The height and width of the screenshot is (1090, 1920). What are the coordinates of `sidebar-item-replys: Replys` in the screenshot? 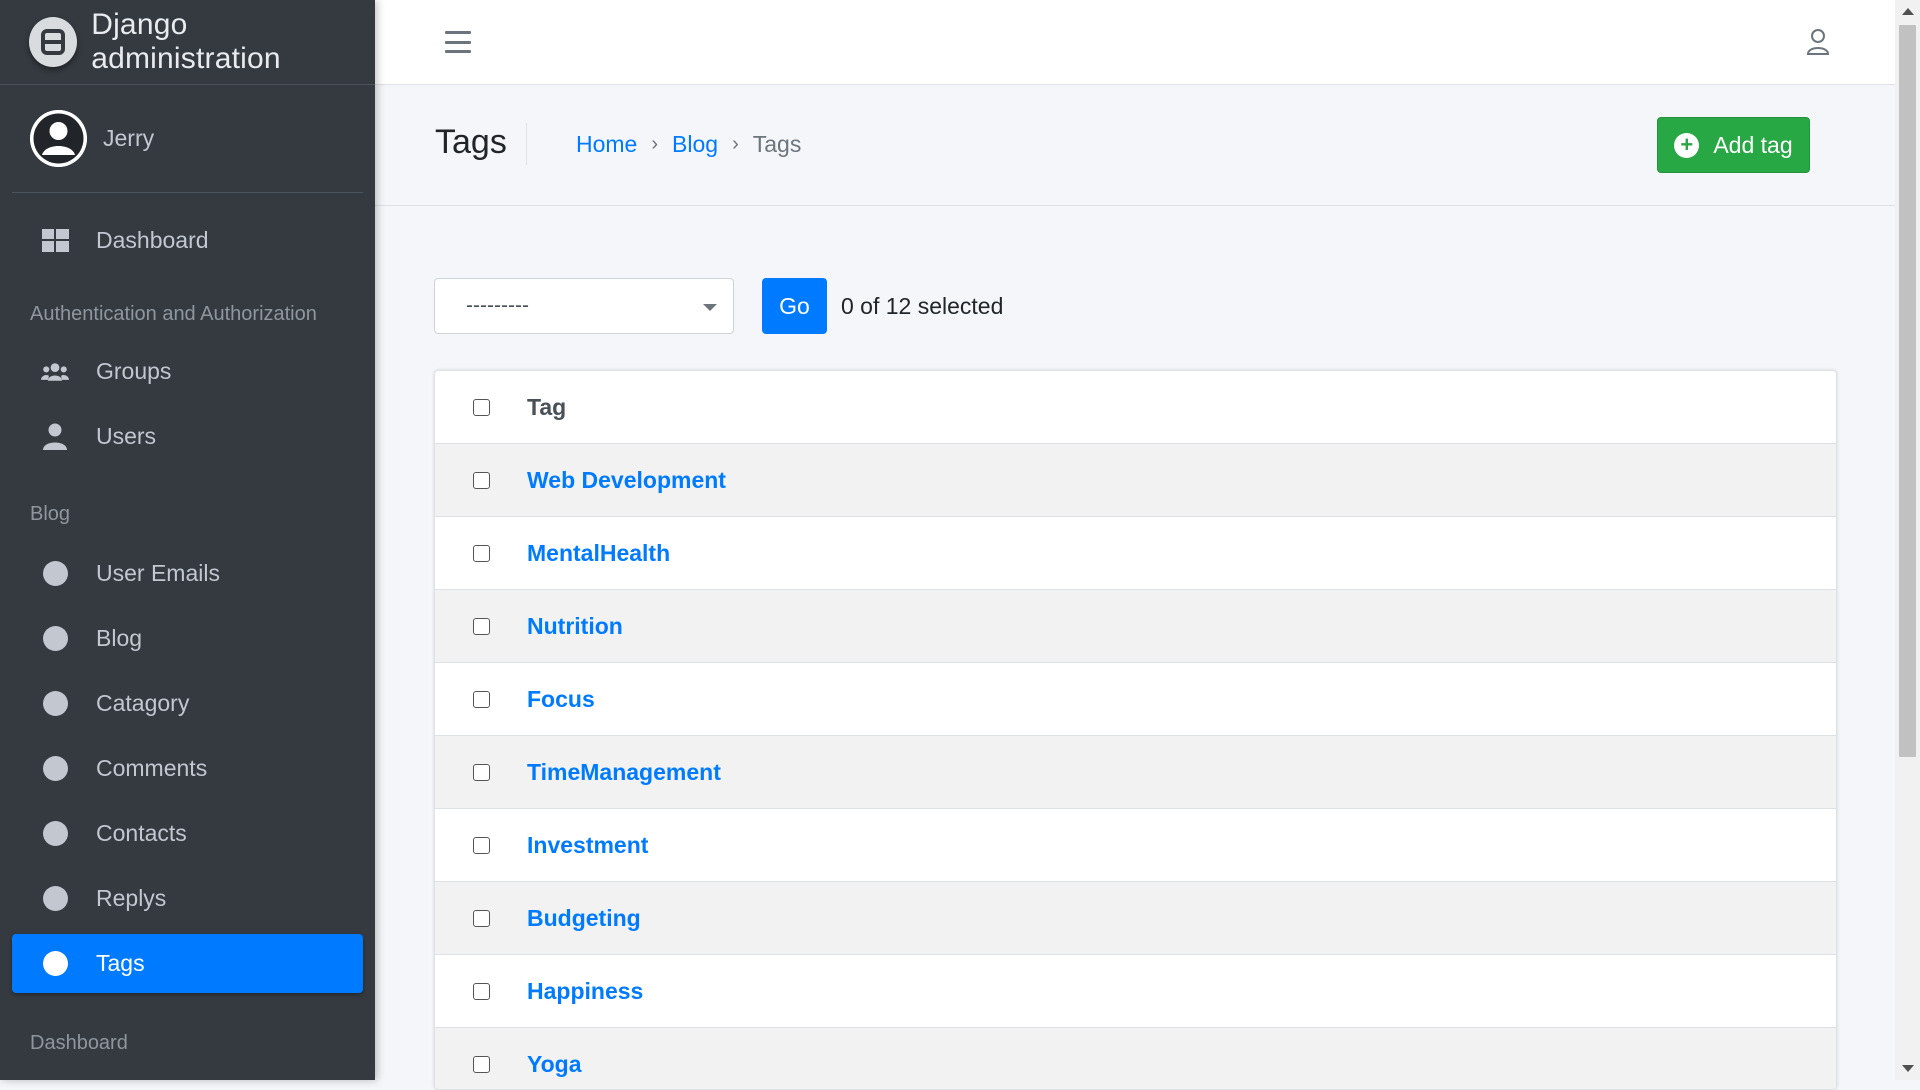 It's located at (187, 898).